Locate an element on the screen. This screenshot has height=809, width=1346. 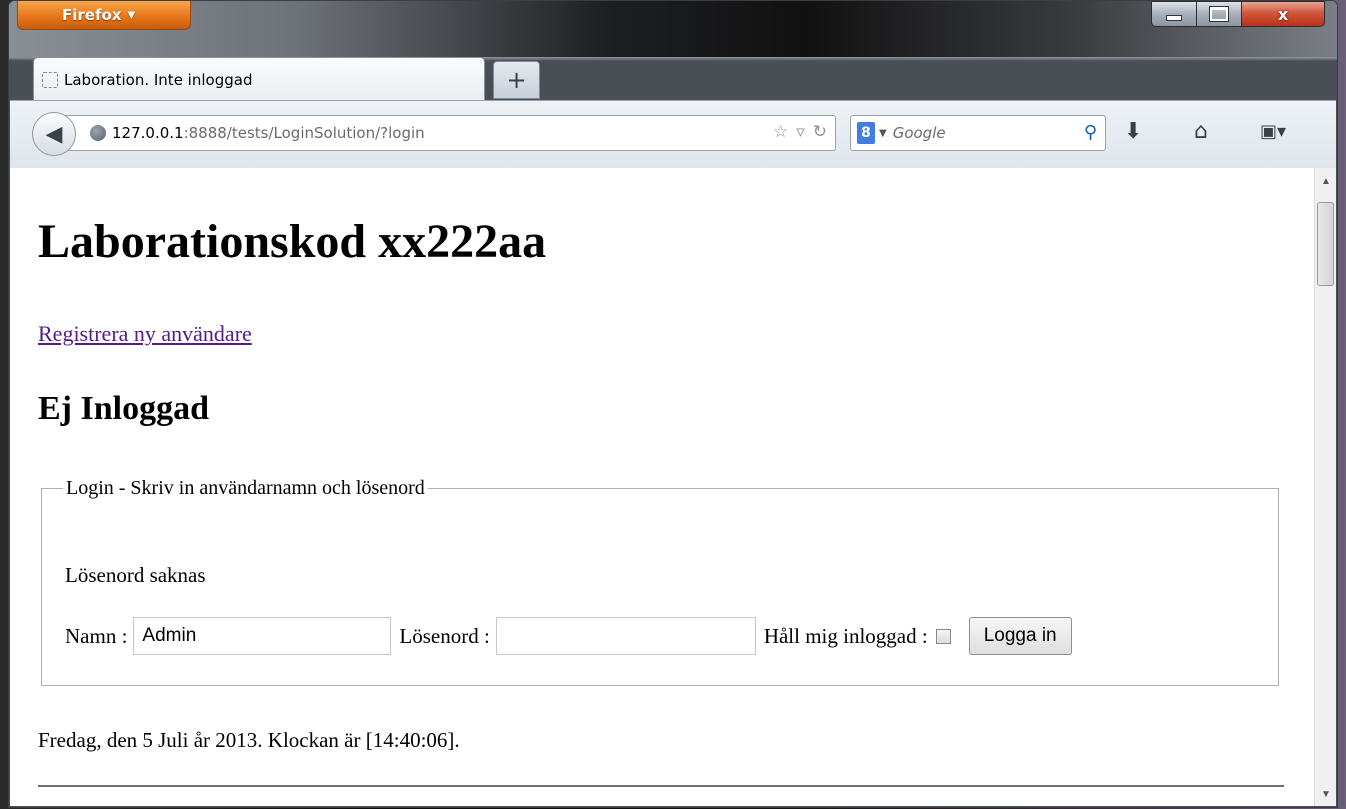
keep-logged-in-label: Håll mig inloggad : is located at coordinates (845, 635).